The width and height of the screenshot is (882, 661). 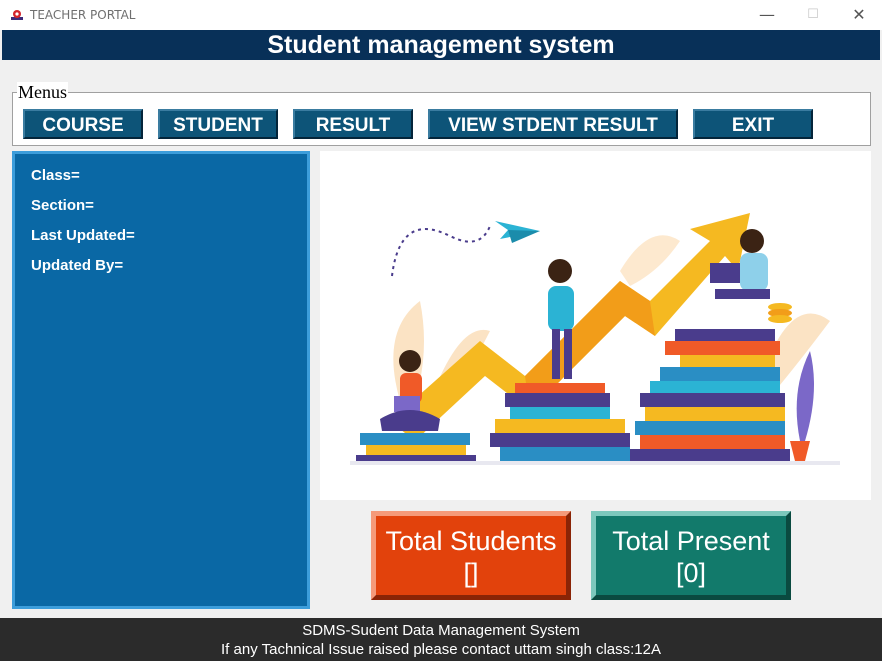 What do you see at coordinates (83, 235) in the screenshot?
I see `last-updated-label: Last Updated=` at bounding box center [83, 235].